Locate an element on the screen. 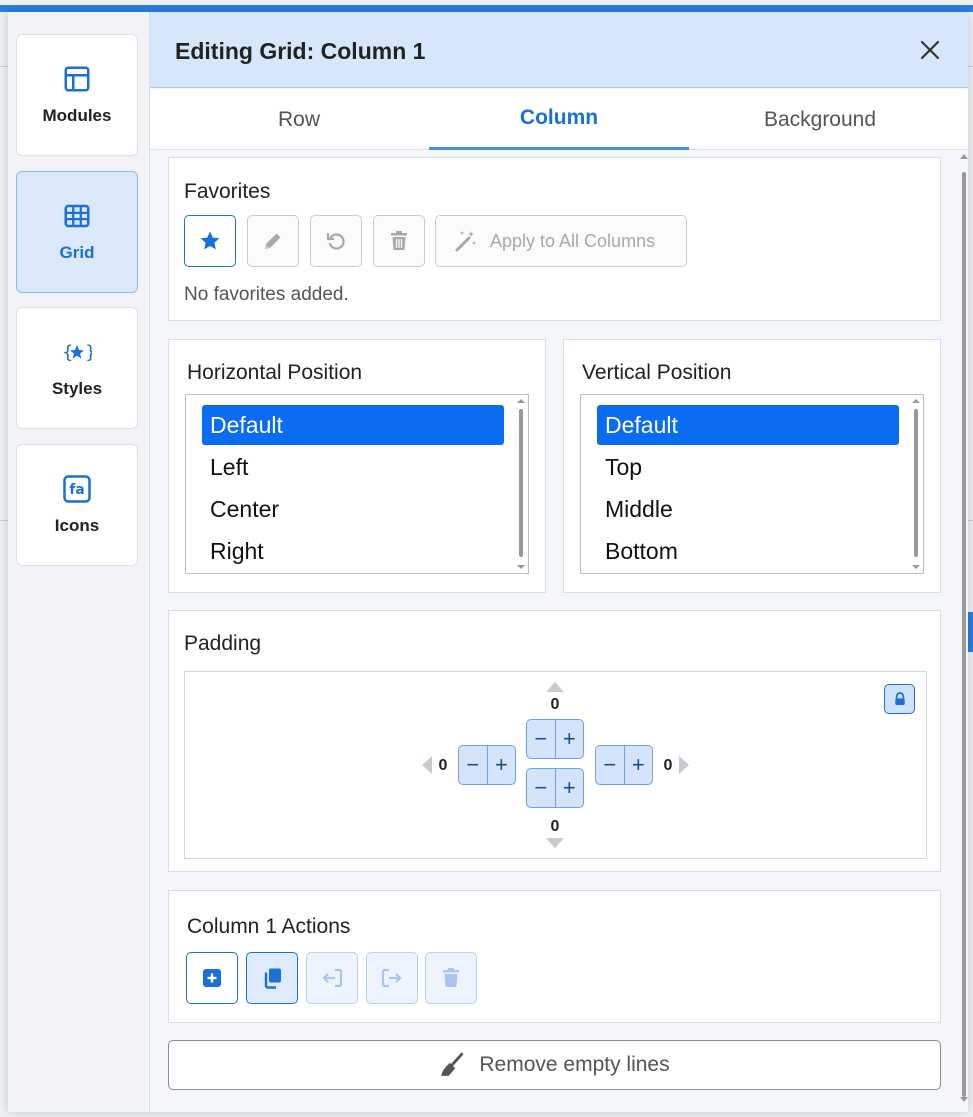 Image resolution: width=973 pixels, height=1117 pixels. horizontal-option-left: Left is located at coordinates (353, 467).